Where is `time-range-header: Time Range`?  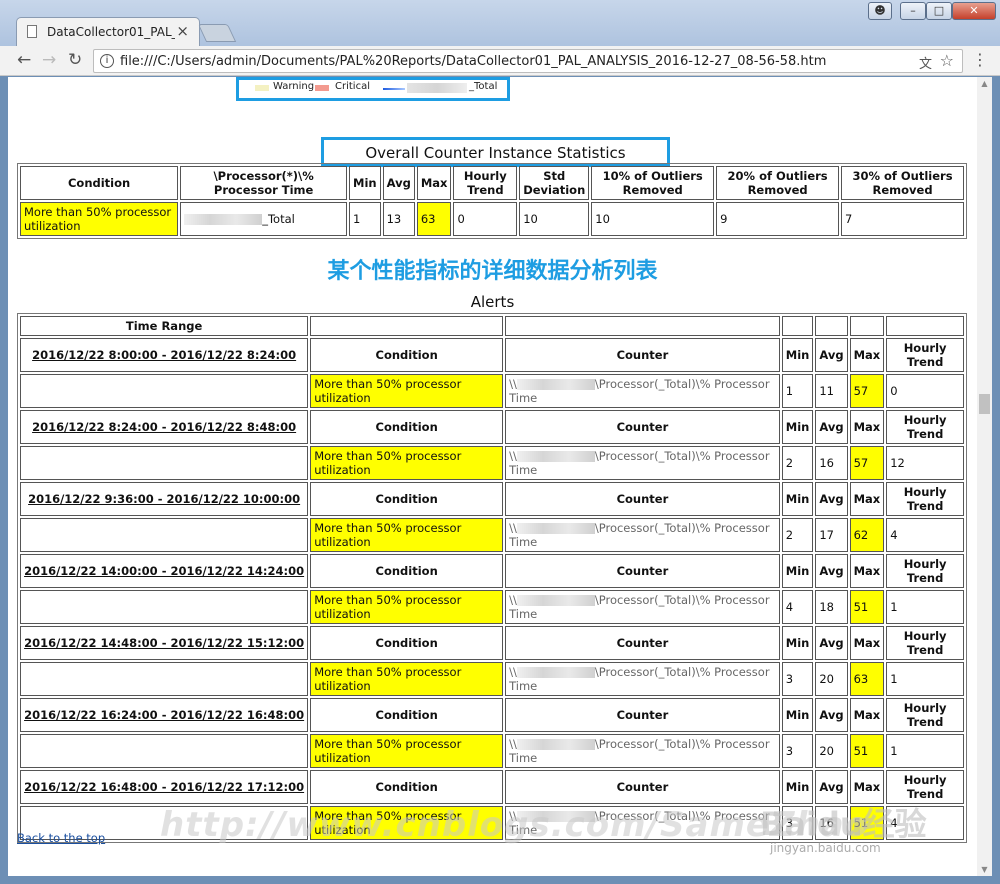
time-range-header: Time Range is located at coordinates (164, 326).